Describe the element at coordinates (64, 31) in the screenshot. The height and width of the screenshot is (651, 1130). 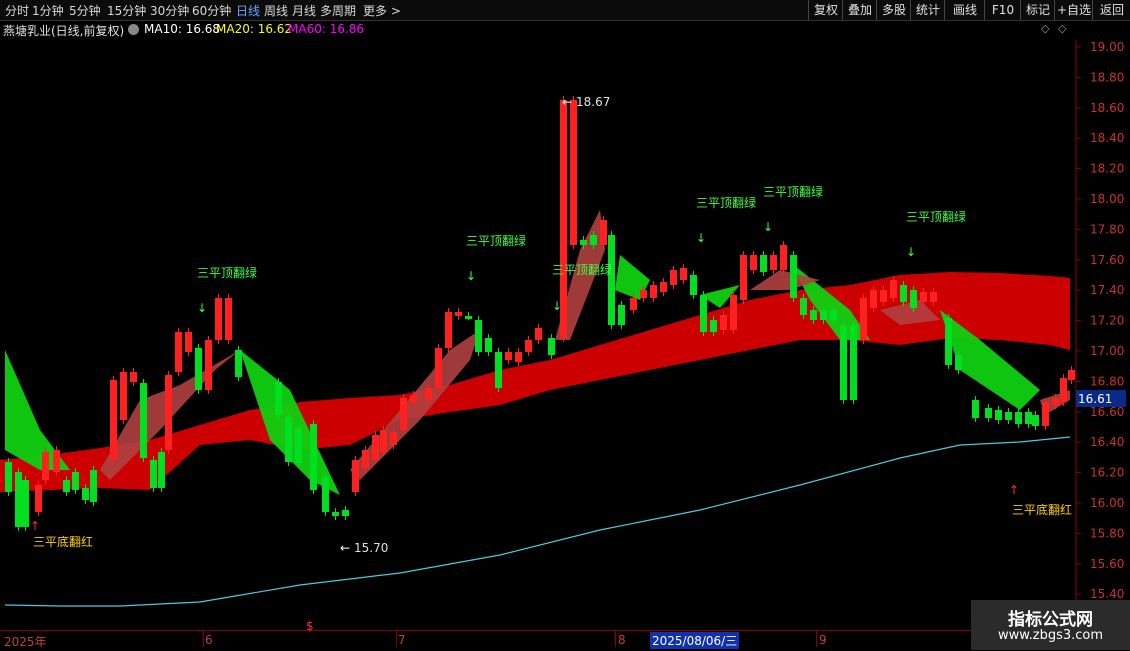
I see `stock-title: 燕塘乳业(日线,前复权)` at that location.